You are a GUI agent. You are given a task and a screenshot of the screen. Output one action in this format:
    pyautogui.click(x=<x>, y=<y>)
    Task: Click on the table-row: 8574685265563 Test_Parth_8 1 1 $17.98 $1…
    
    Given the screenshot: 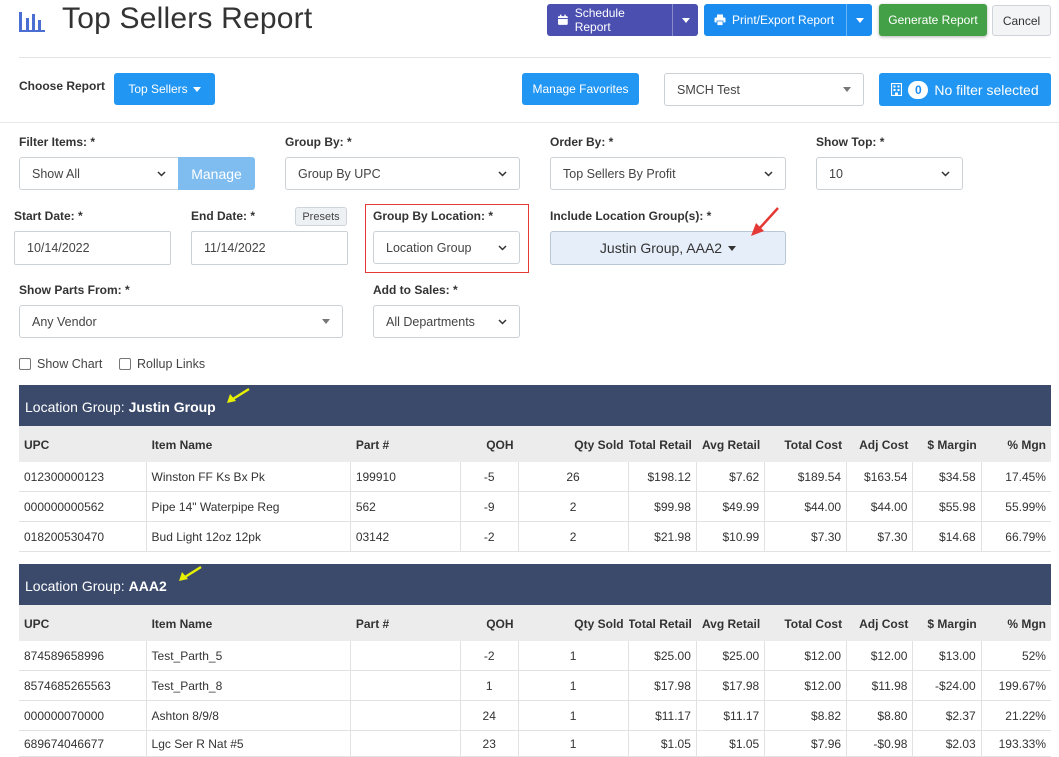 What is the action you would take?
    pyautogui.click(x=535, y=686)
    